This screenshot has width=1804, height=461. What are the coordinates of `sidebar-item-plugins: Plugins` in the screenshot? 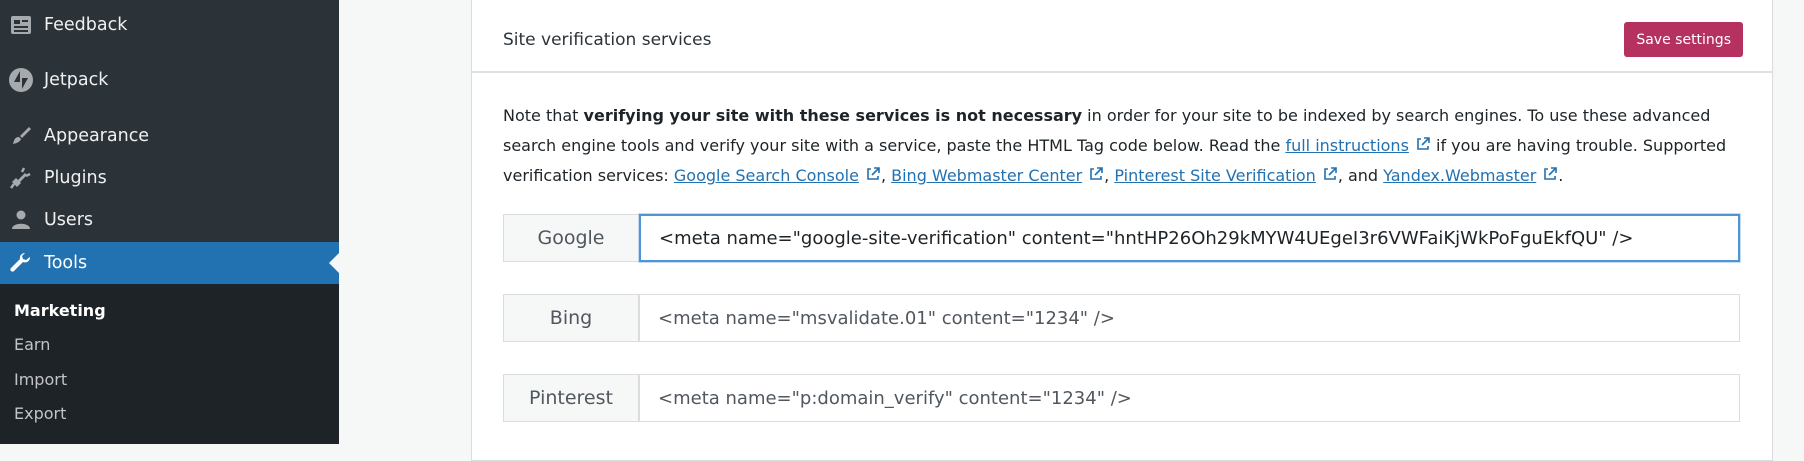 It's located at (169, 178).